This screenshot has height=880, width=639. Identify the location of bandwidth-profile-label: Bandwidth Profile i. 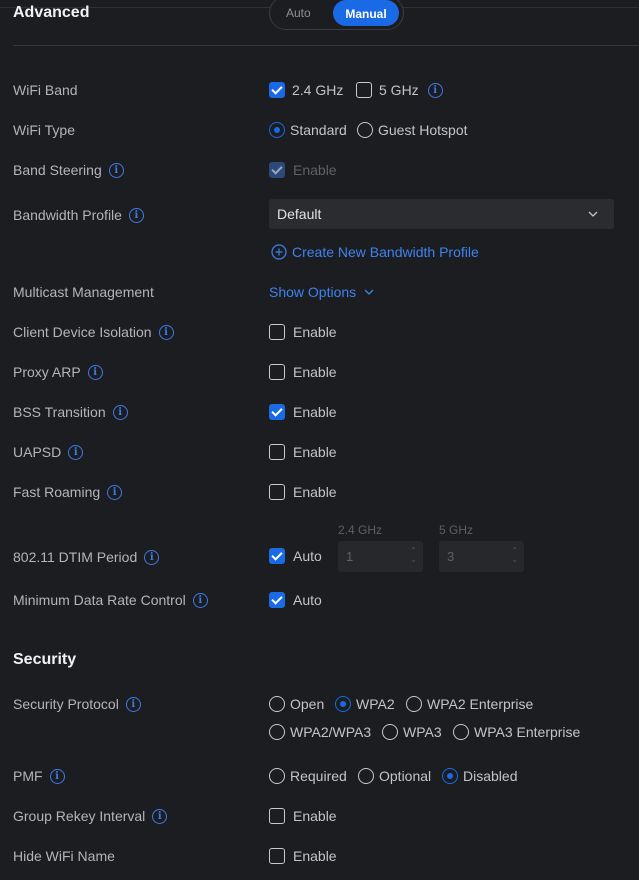
(78, 215).